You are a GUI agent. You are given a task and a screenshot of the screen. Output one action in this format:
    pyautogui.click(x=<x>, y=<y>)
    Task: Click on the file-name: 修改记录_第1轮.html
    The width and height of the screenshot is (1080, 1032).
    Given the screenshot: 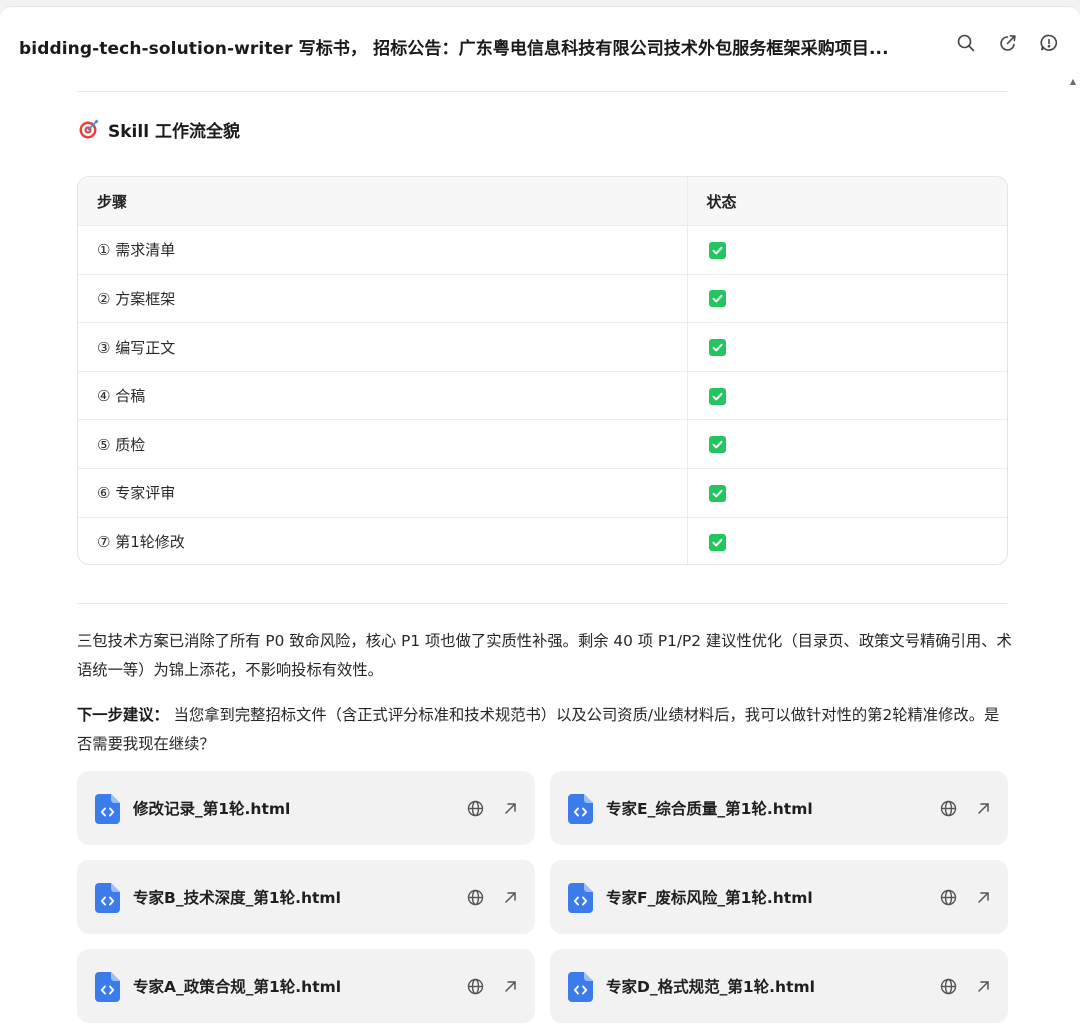 What is the action you would take?
    pyautogui.click(x=212, y=809)
    